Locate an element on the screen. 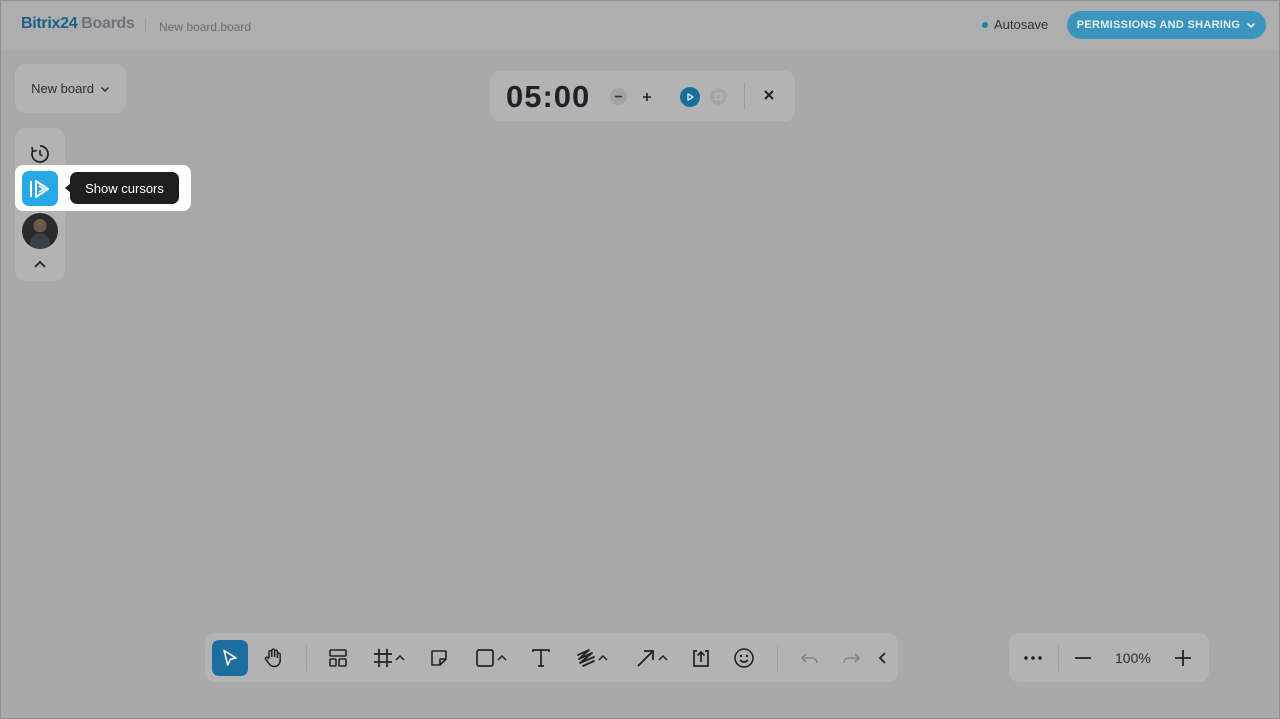  more-icon is located at coordinates (1033, 657).